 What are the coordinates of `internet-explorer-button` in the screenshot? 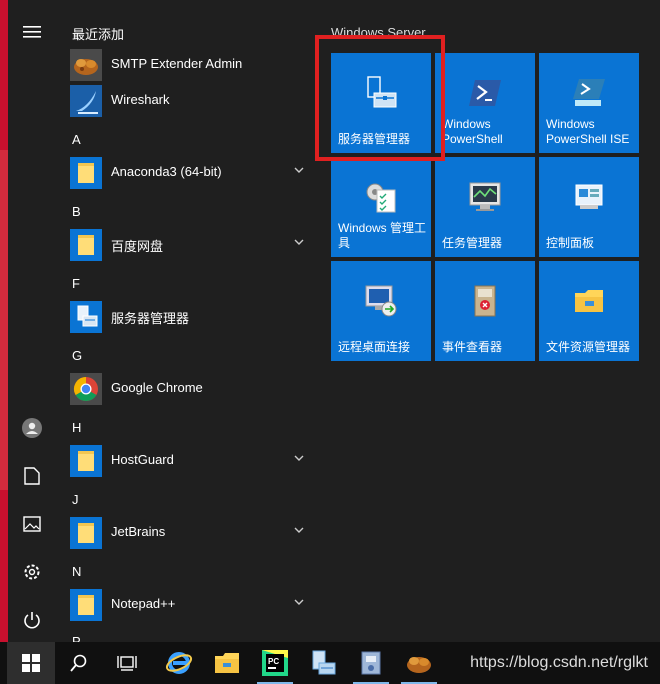 It's located at (179, 663).